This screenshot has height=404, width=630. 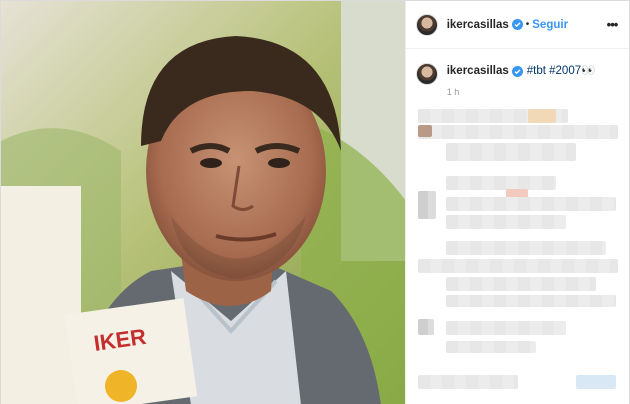 I want to click on caption: ikercasillas #tbt #2007 👀 1 h, so click(x=517, y=73).